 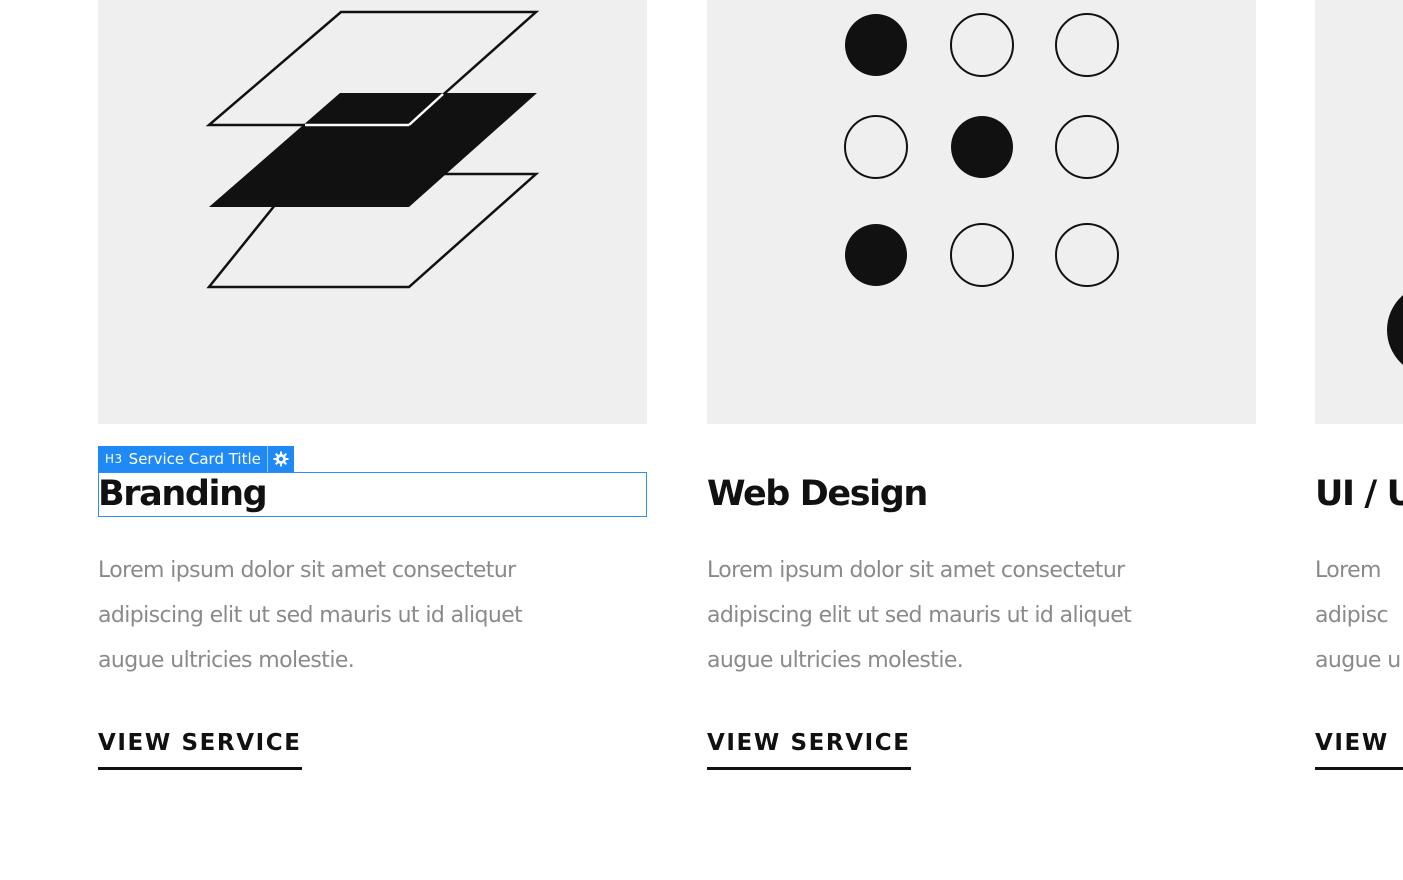 What do you see at coordinates (817, 494) in the screenshot?
I see `service-card-title: Web Design` at bounding box center [817, 494].